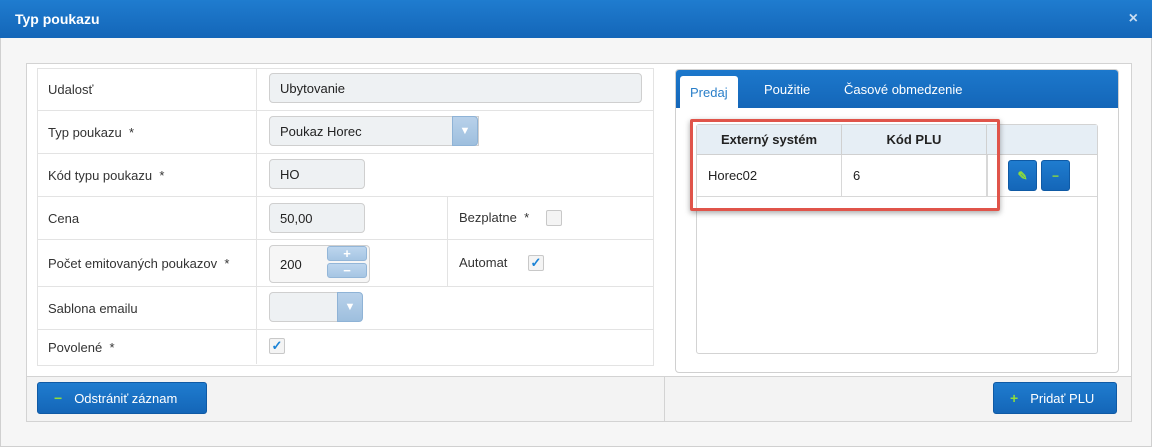 The height and width of the screenshot is (448, 1152). I want to click on row-typ-poukazu: Typ poukazu * Poukaz Horec ▼, so click(345, 132).